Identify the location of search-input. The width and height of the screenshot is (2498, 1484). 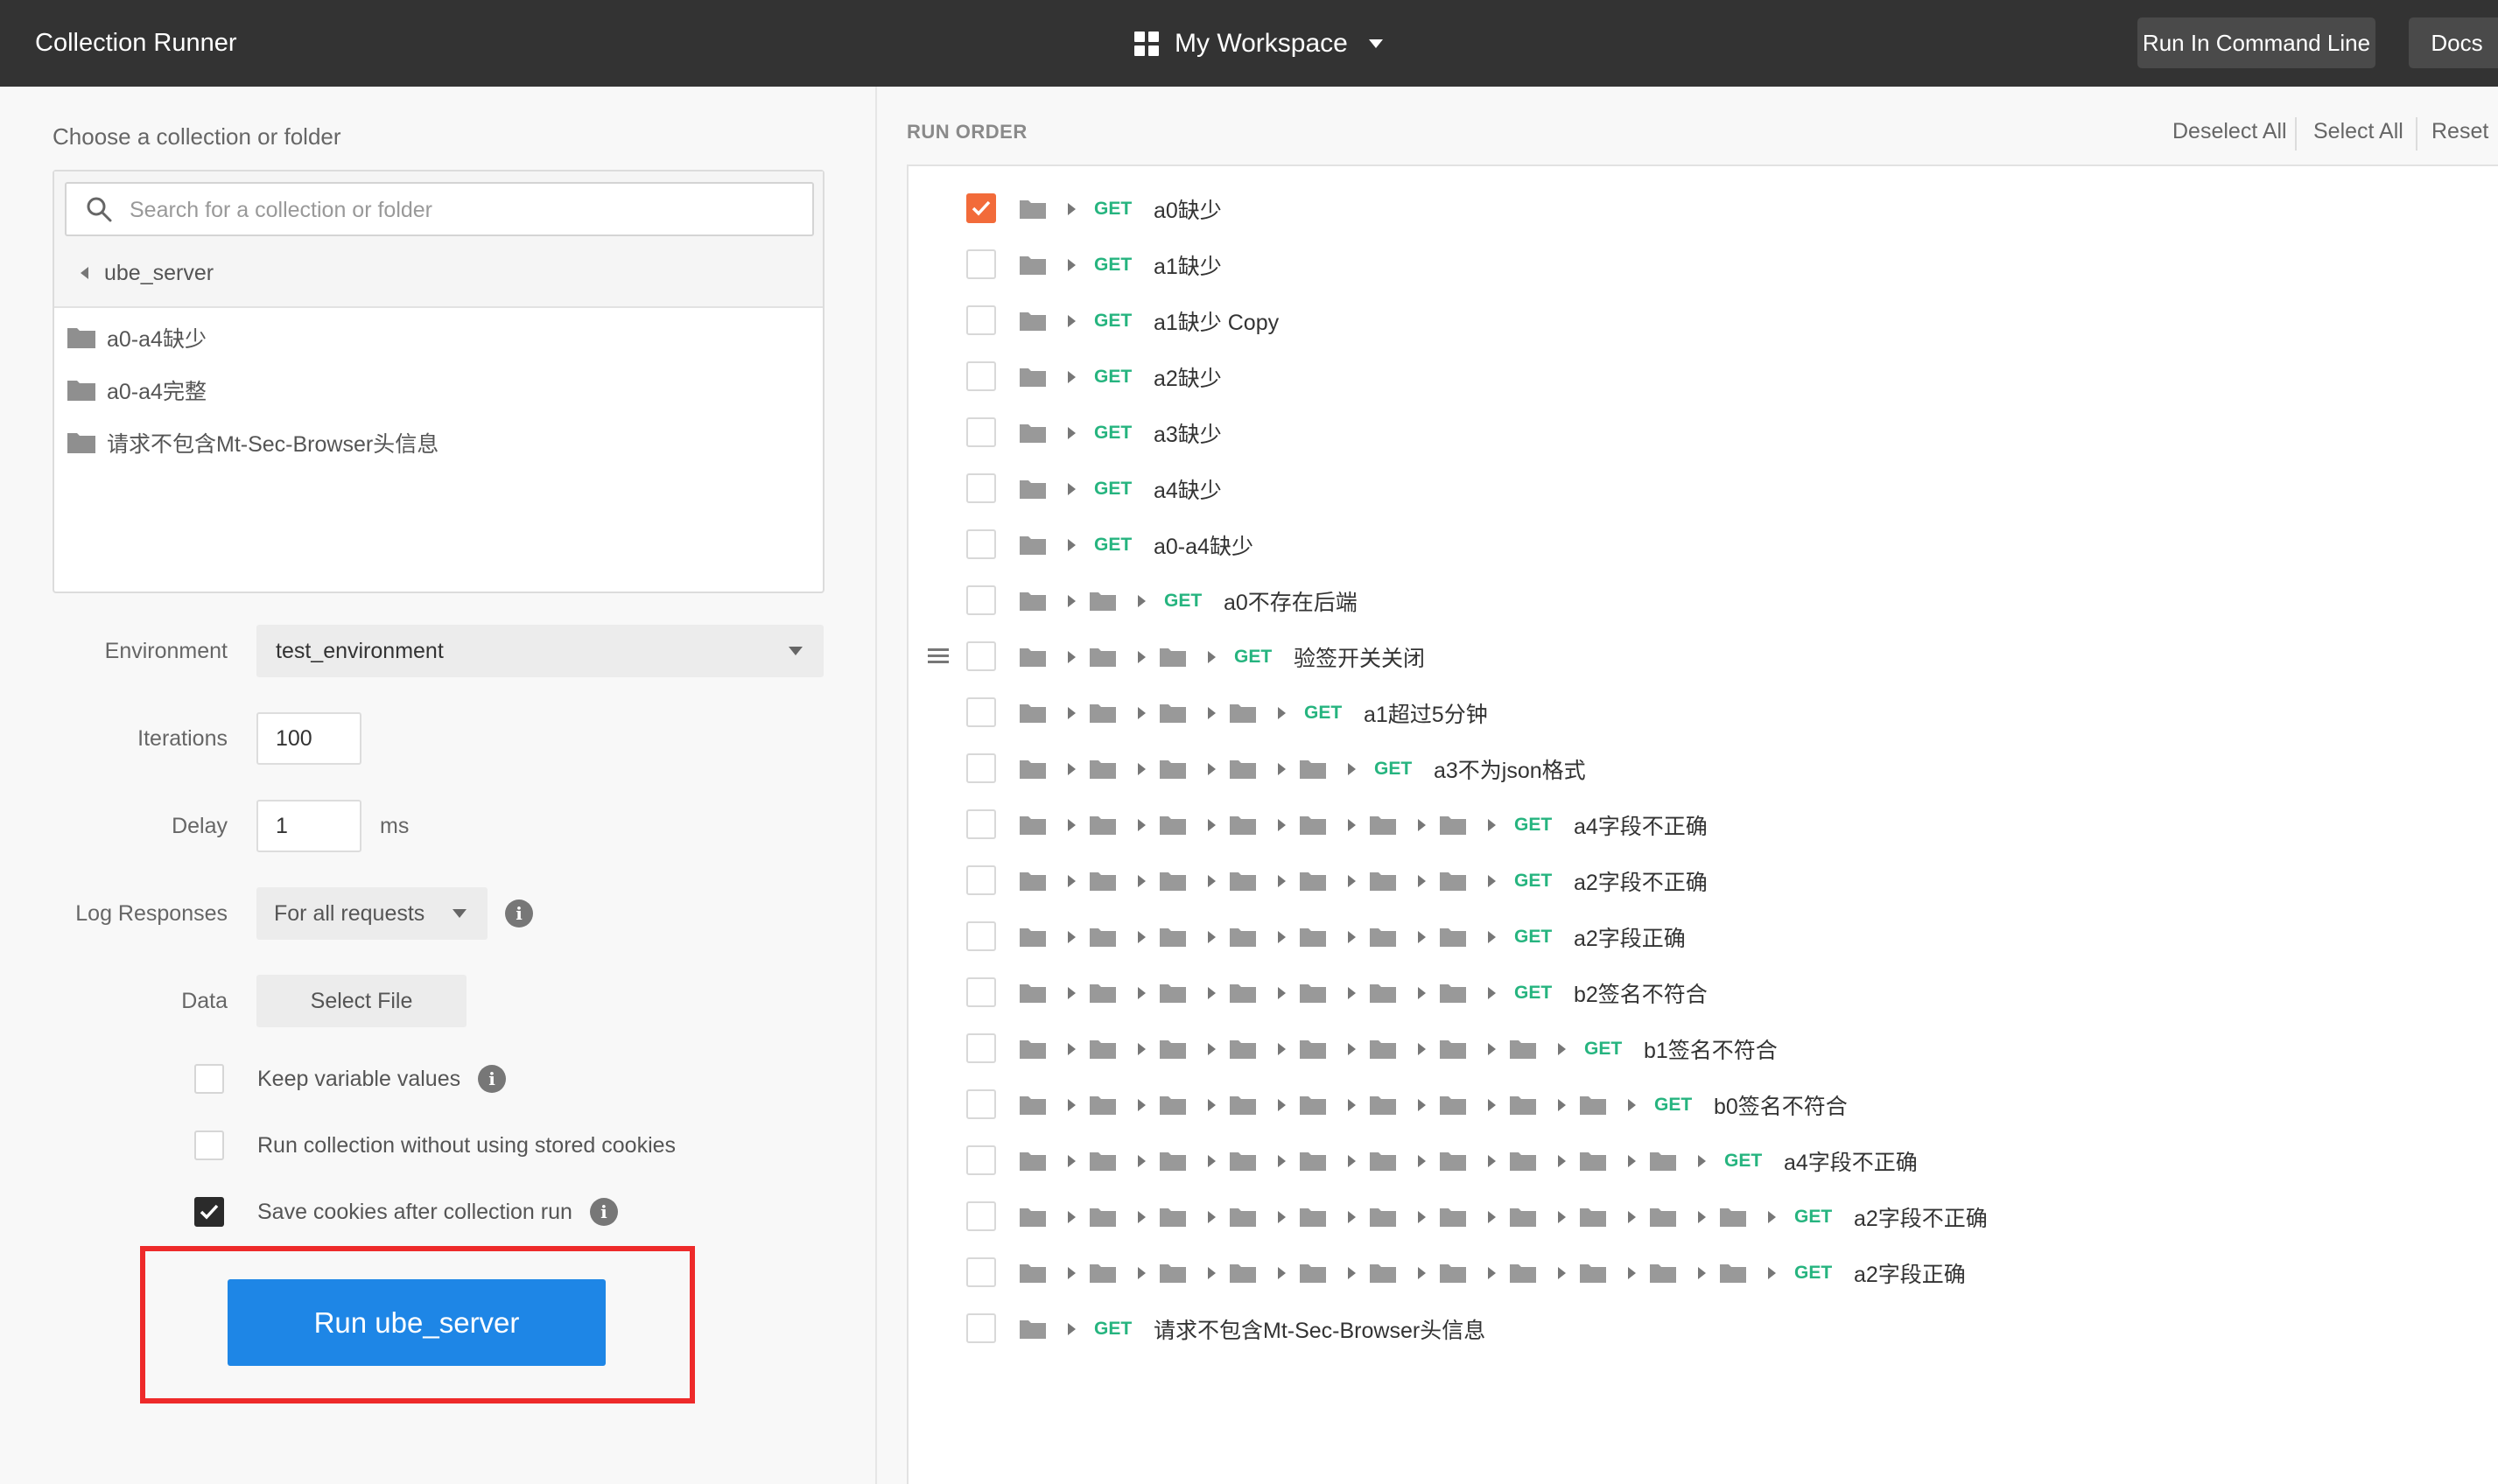
(462, 210).